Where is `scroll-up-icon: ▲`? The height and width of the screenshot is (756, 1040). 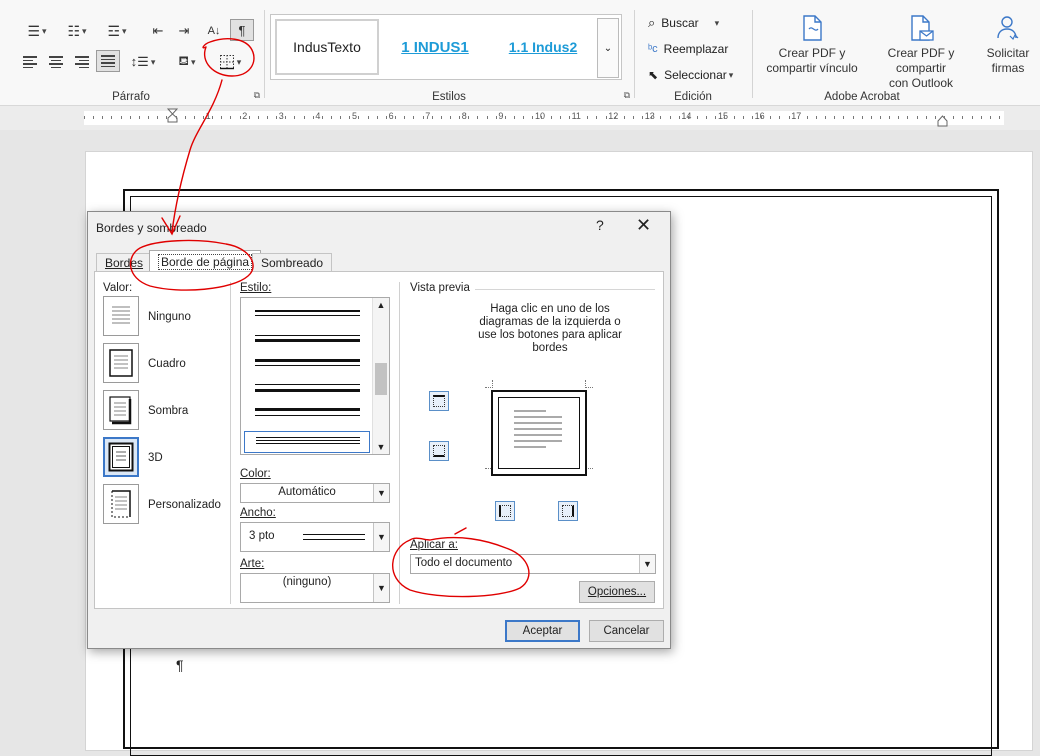
scroll-up-icon: ▲ is located at coordinates (381, 305).